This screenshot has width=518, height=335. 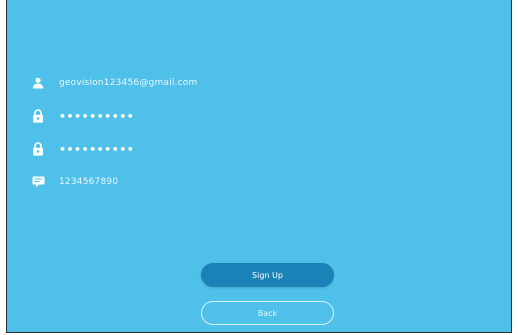 I want to click on verification-code-field: 1234567890, so click(x=74, y=182).